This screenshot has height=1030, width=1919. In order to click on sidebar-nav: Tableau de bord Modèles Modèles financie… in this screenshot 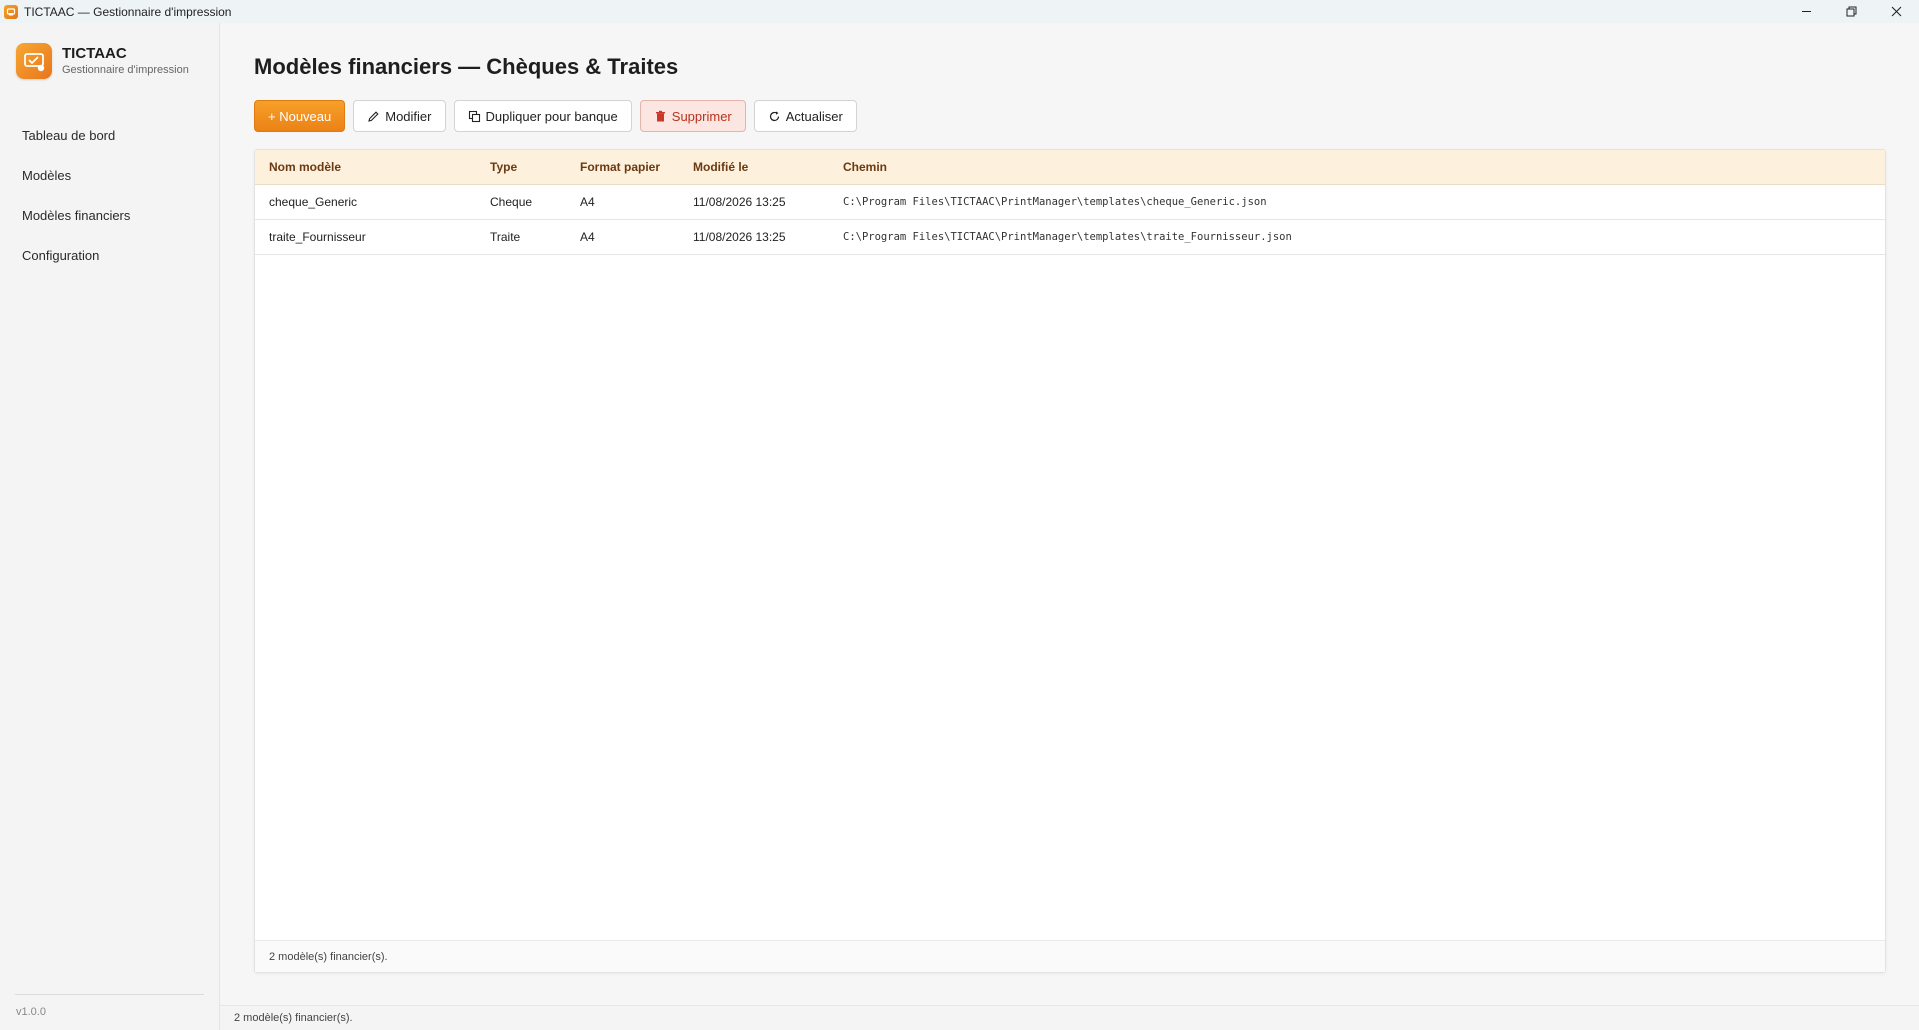, I will do `click(109, 195)`.